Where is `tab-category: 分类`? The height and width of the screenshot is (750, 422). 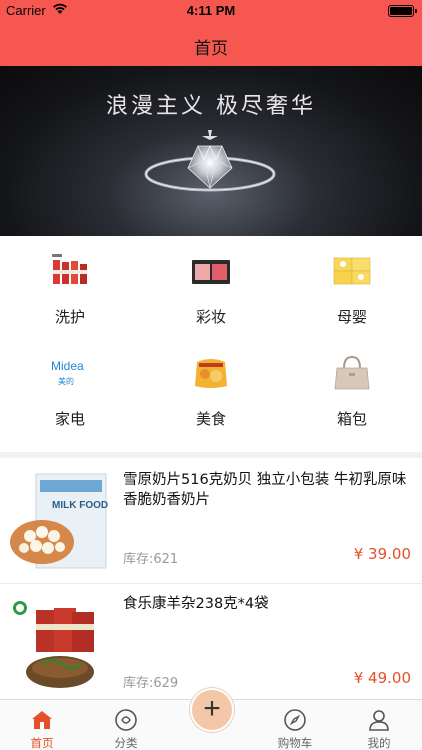
tab-category: 分类 is located at coordinates (126, 725).